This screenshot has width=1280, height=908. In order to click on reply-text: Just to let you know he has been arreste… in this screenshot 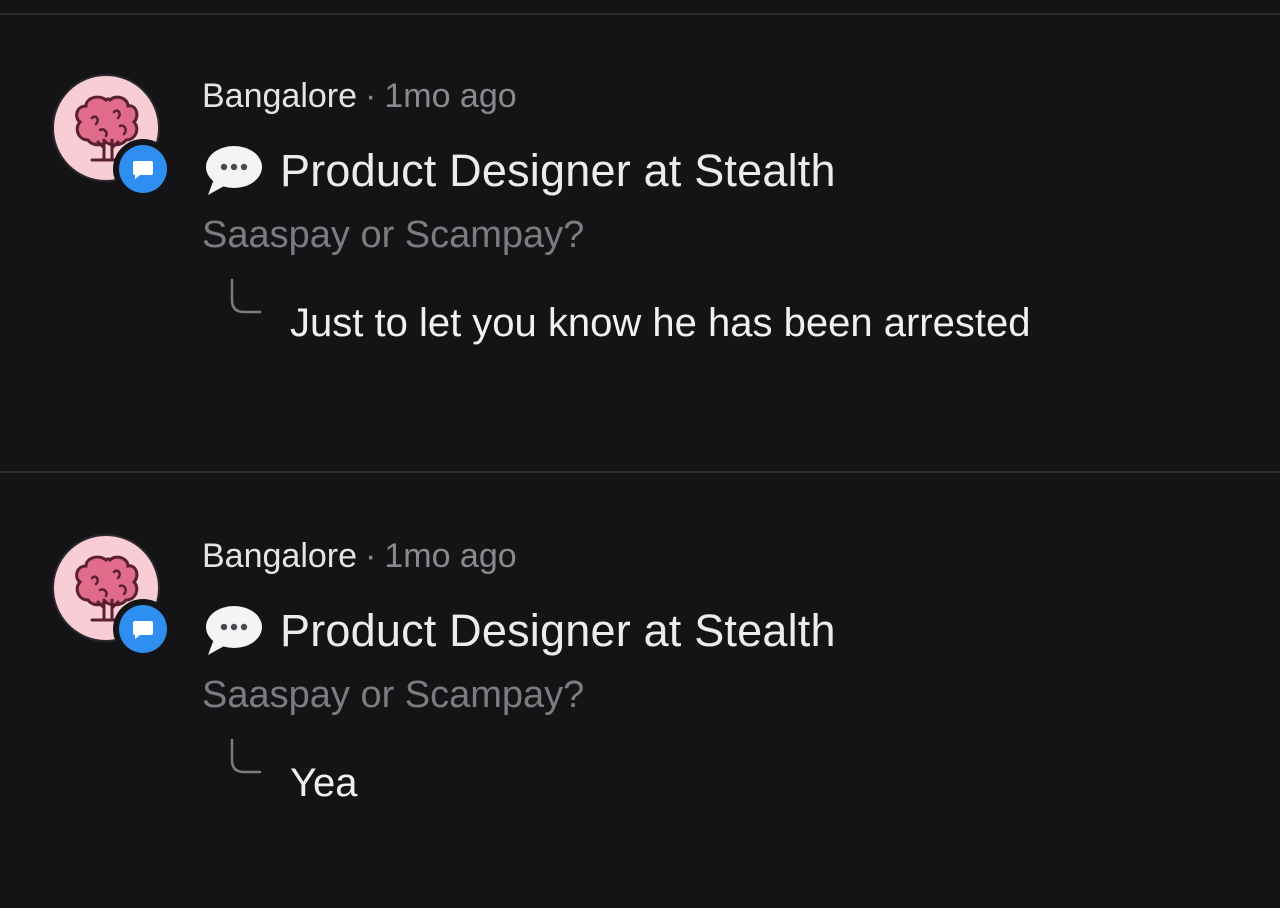, I will do `click(660, 323)`.